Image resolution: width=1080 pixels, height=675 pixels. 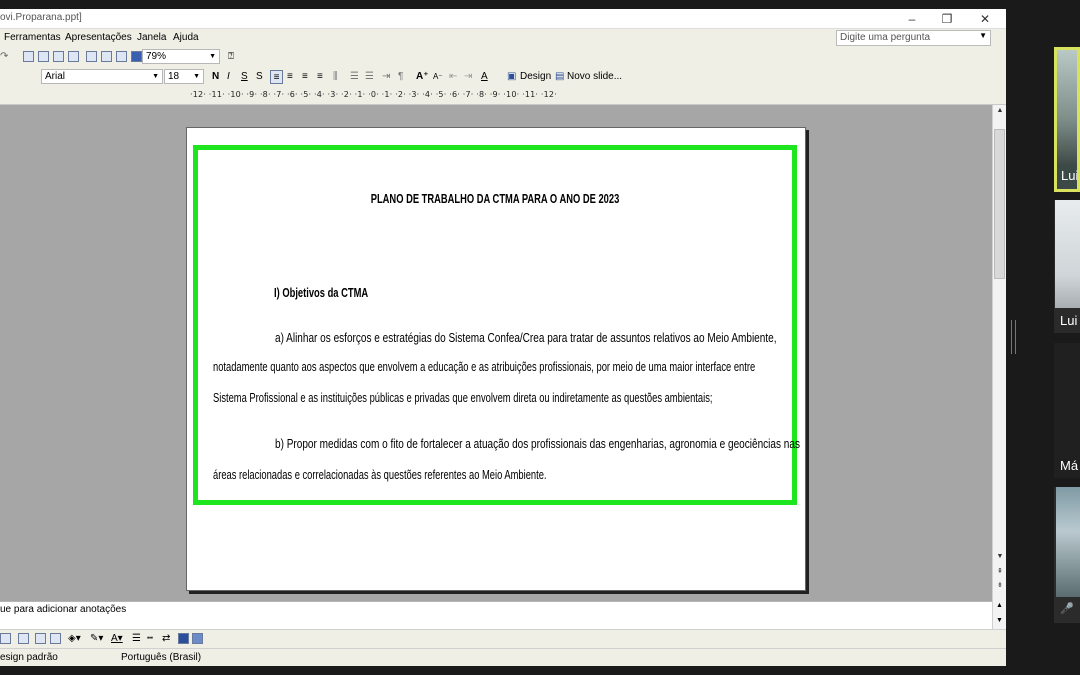 What do you see at coordinates (174, 76) in the screenshot?
I see `font-size-value: 18` at bounding box center [174, 76].